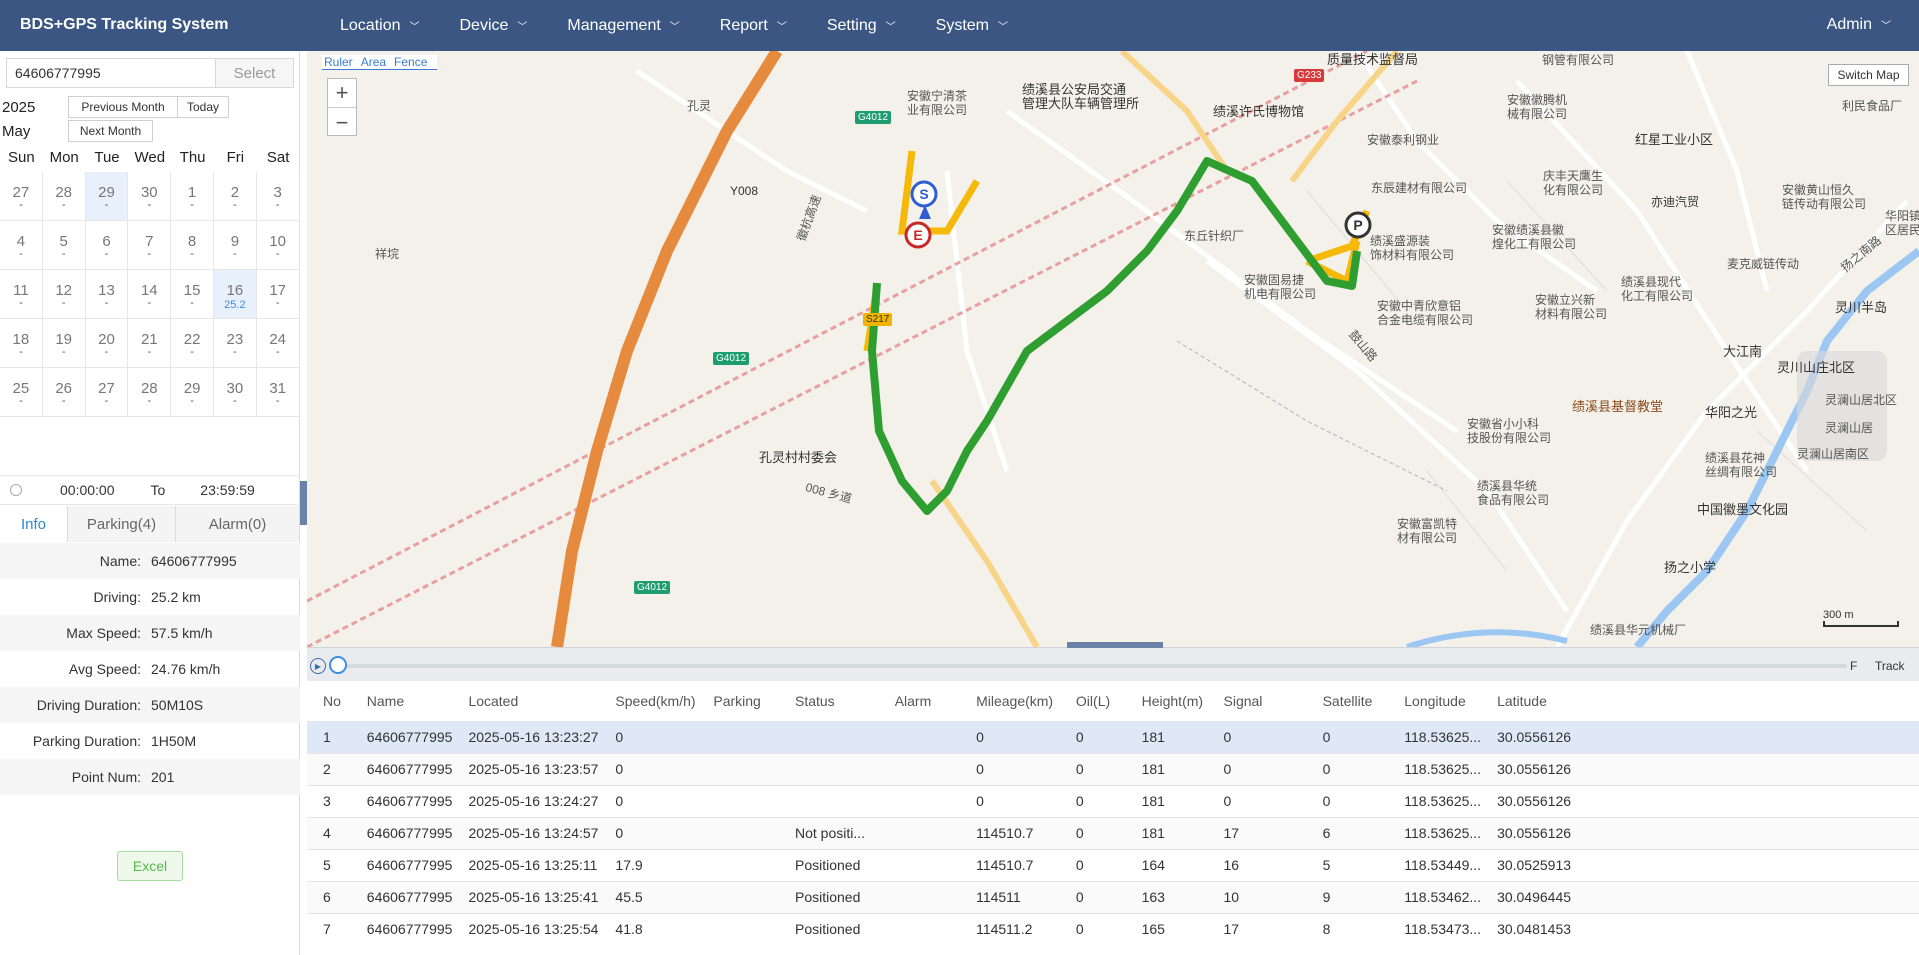  What do you see at coordinates (972, 25) in the screenshot?
I see `nav-system: System ﹀` at bounding box center [972, 25].